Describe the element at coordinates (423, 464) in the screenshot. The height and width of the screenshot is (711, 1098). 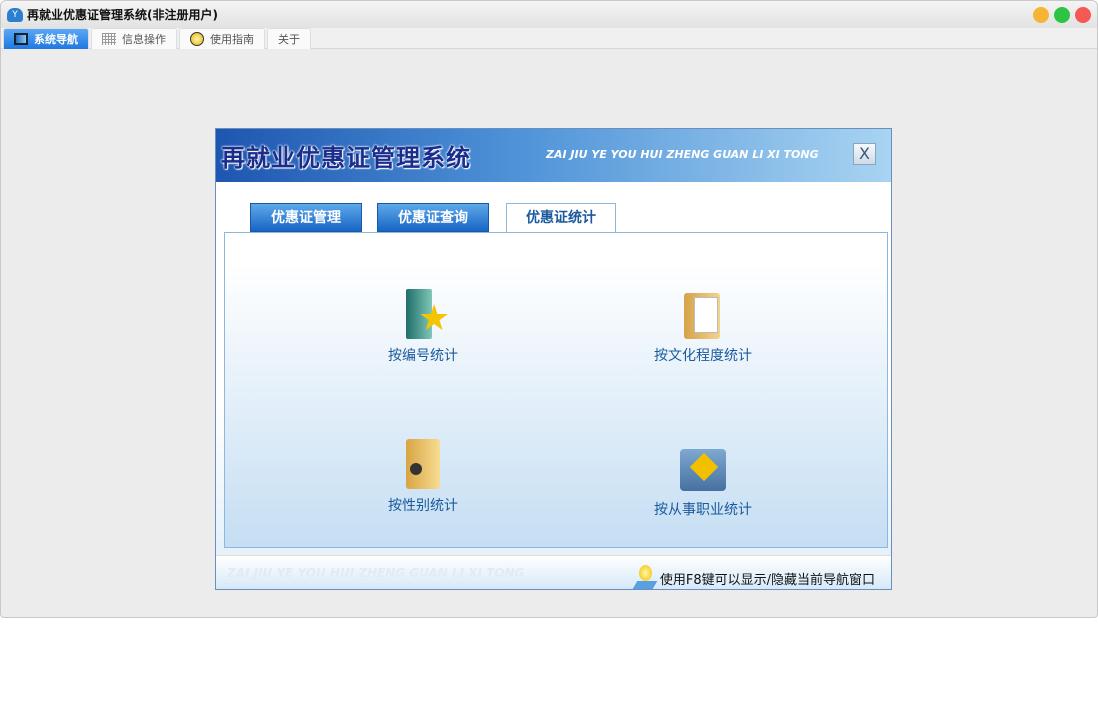
I see `folder-door-icon` at that location.